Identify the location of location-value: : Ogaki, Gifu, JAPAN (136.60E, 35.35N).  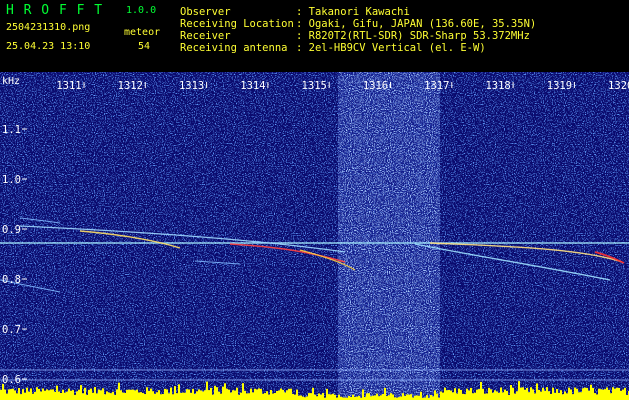
(416, 24).